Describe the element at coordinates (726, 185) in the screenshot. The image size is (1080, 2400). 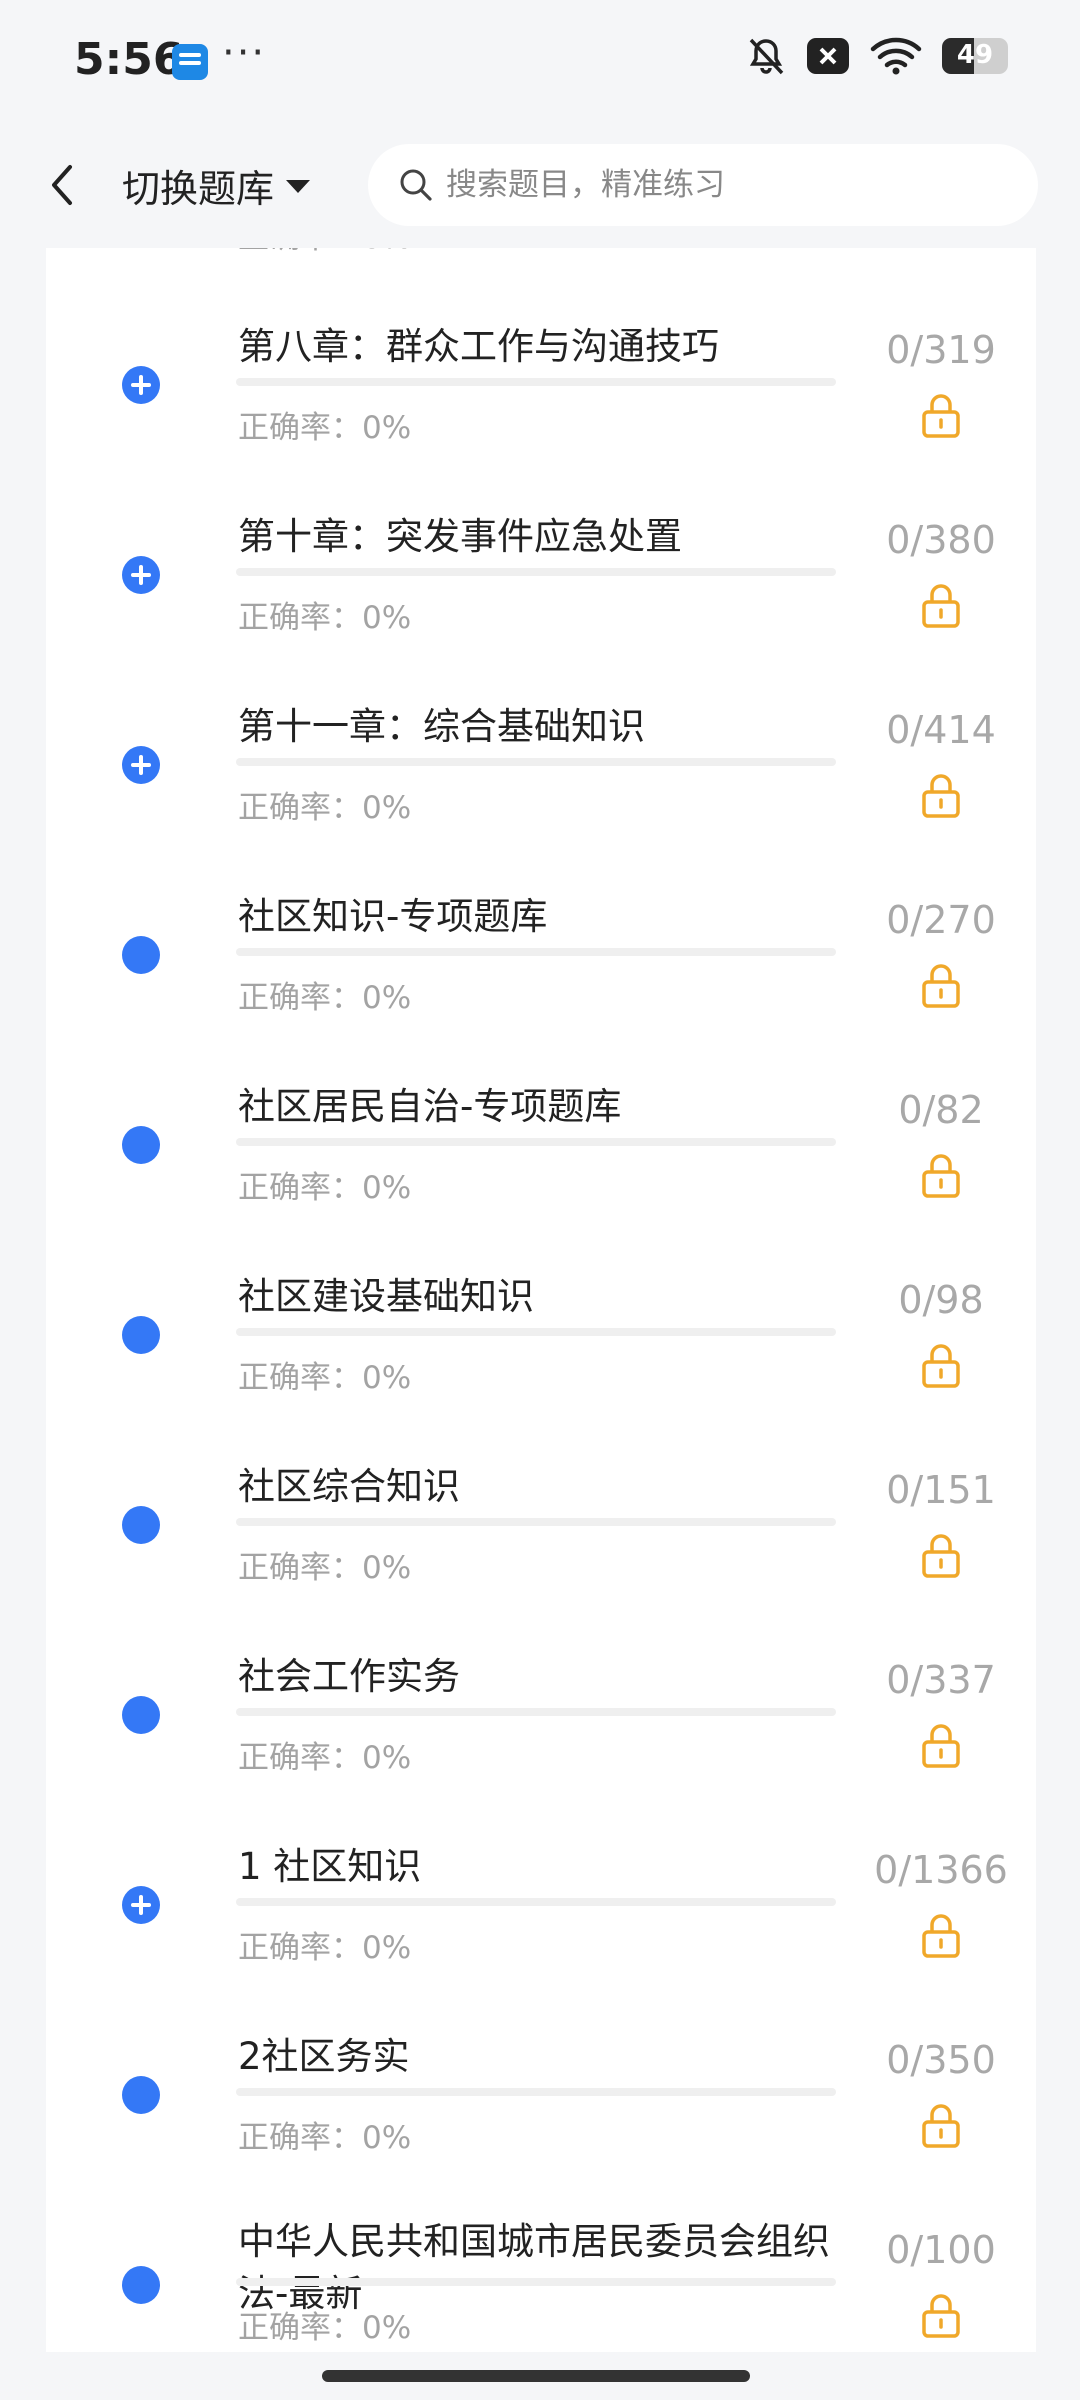
I see `search-input` at that location.